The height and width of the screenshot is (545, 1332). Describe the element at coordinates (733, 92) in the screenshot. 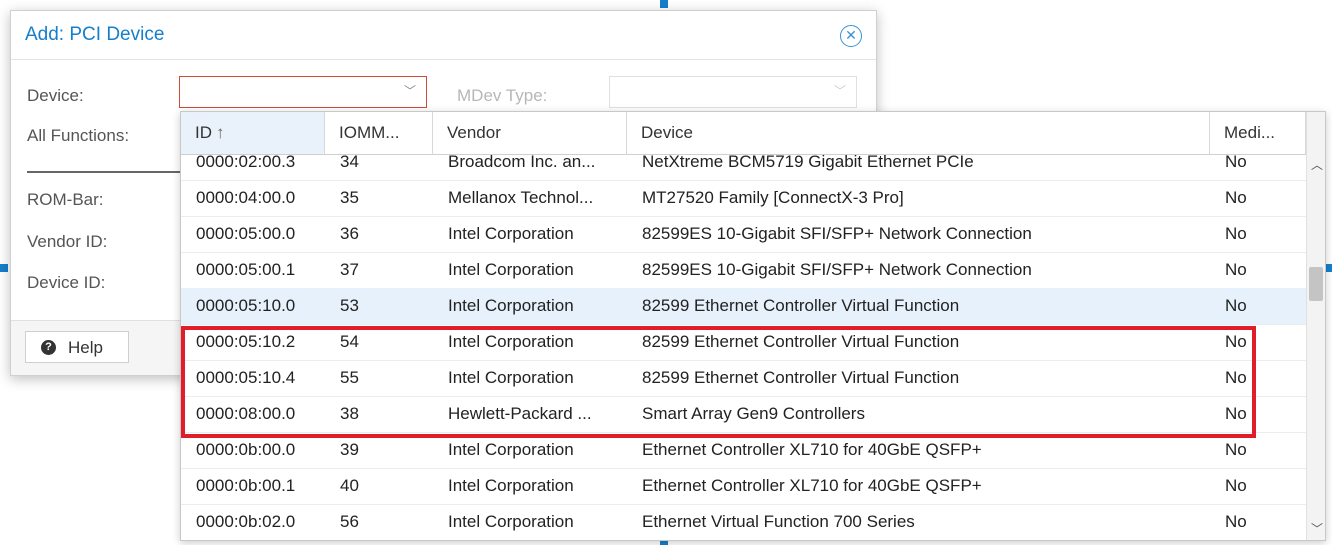

I see `mdev-type-combobox: ﹀` at that location.